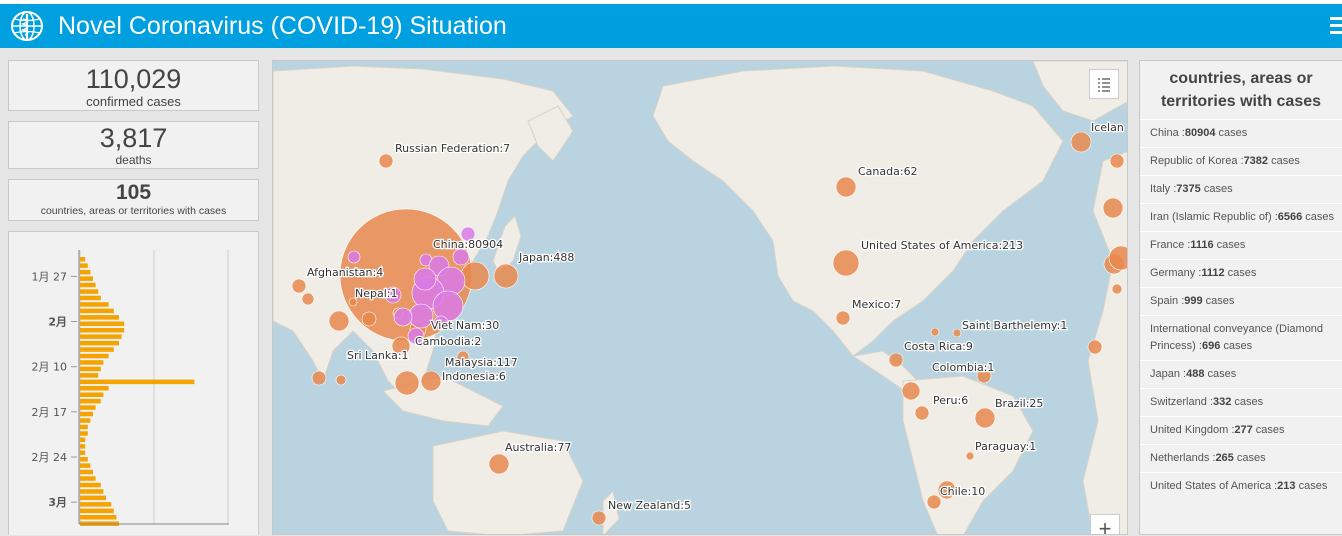  What do you see at coordinates (1241, 430) in the screenshot?
I see `country-list-item: United Kingdom :277 cases` at bounding box center [1241, 430].